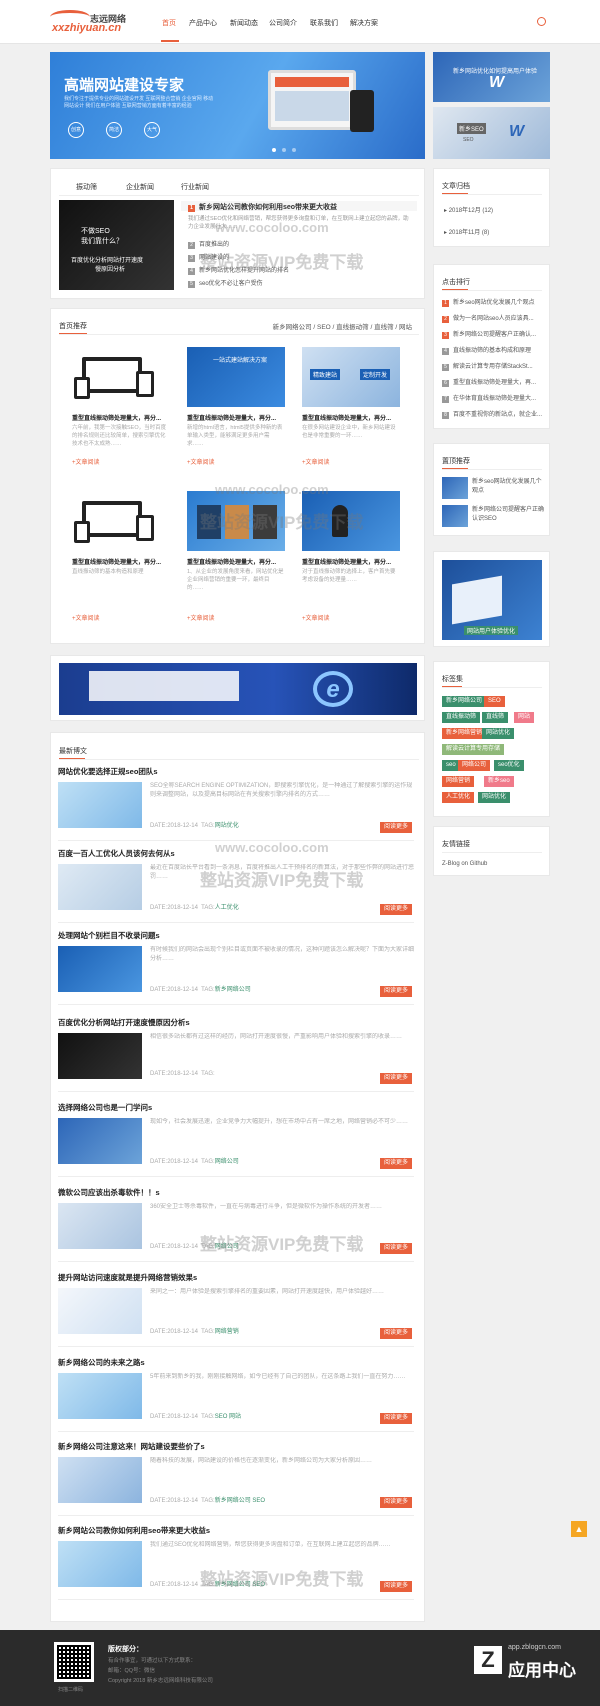 The height and width of the screenshot is (1706, 600). I want to click on article-tag: 网站优化, so click(227, 826).